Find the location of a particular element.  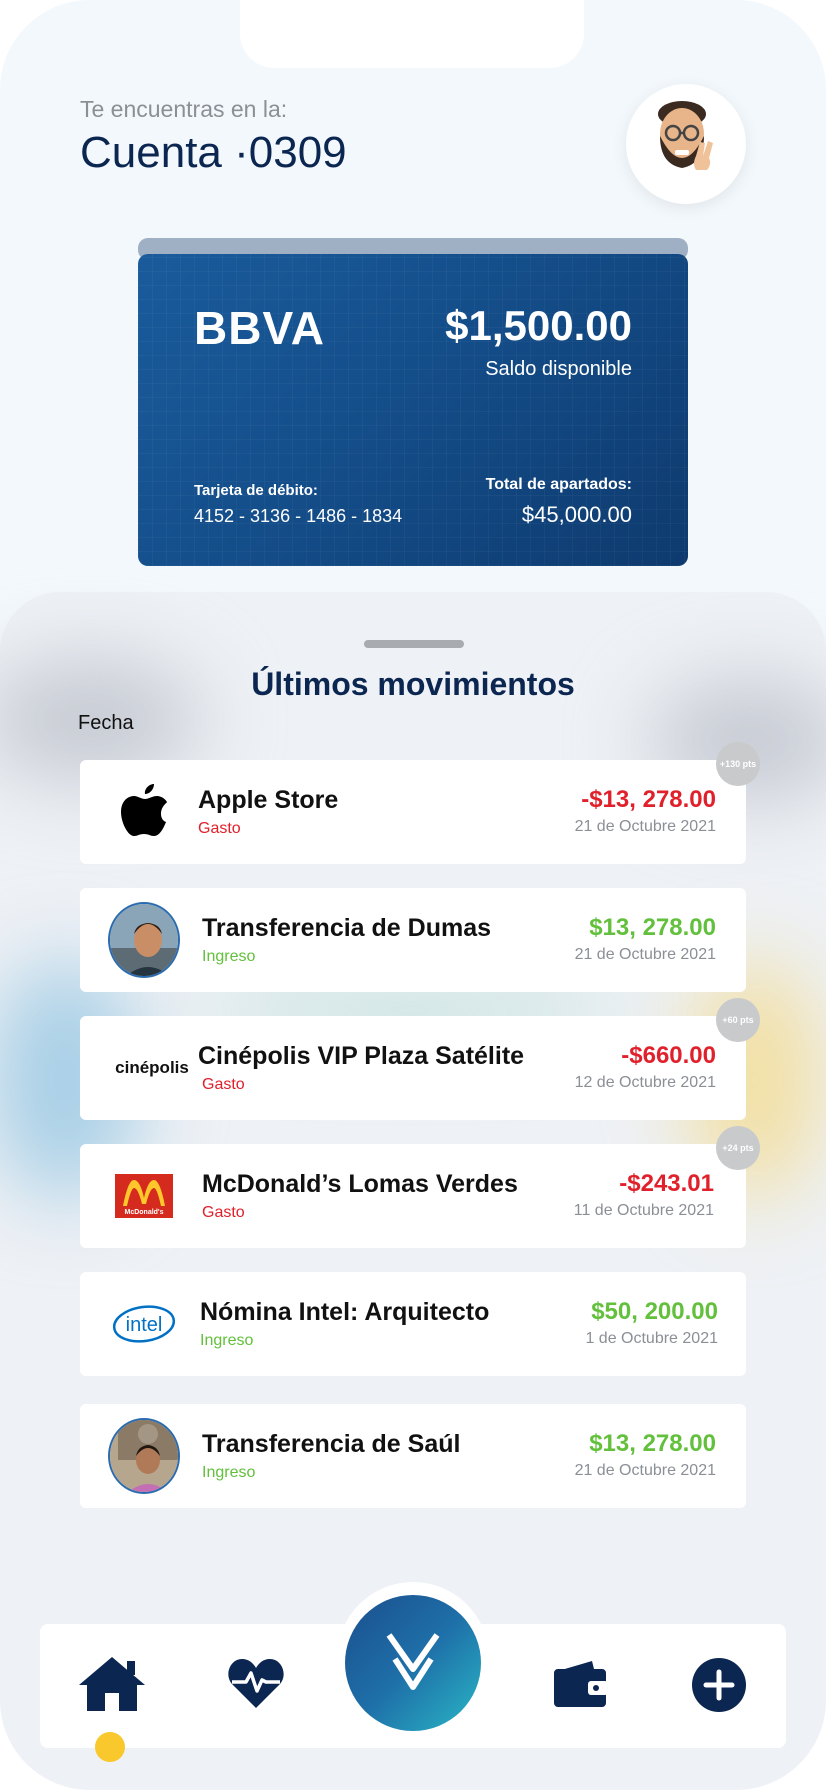

transaction-amount: -$13, 278.00 is located at coordinates (648, 799).